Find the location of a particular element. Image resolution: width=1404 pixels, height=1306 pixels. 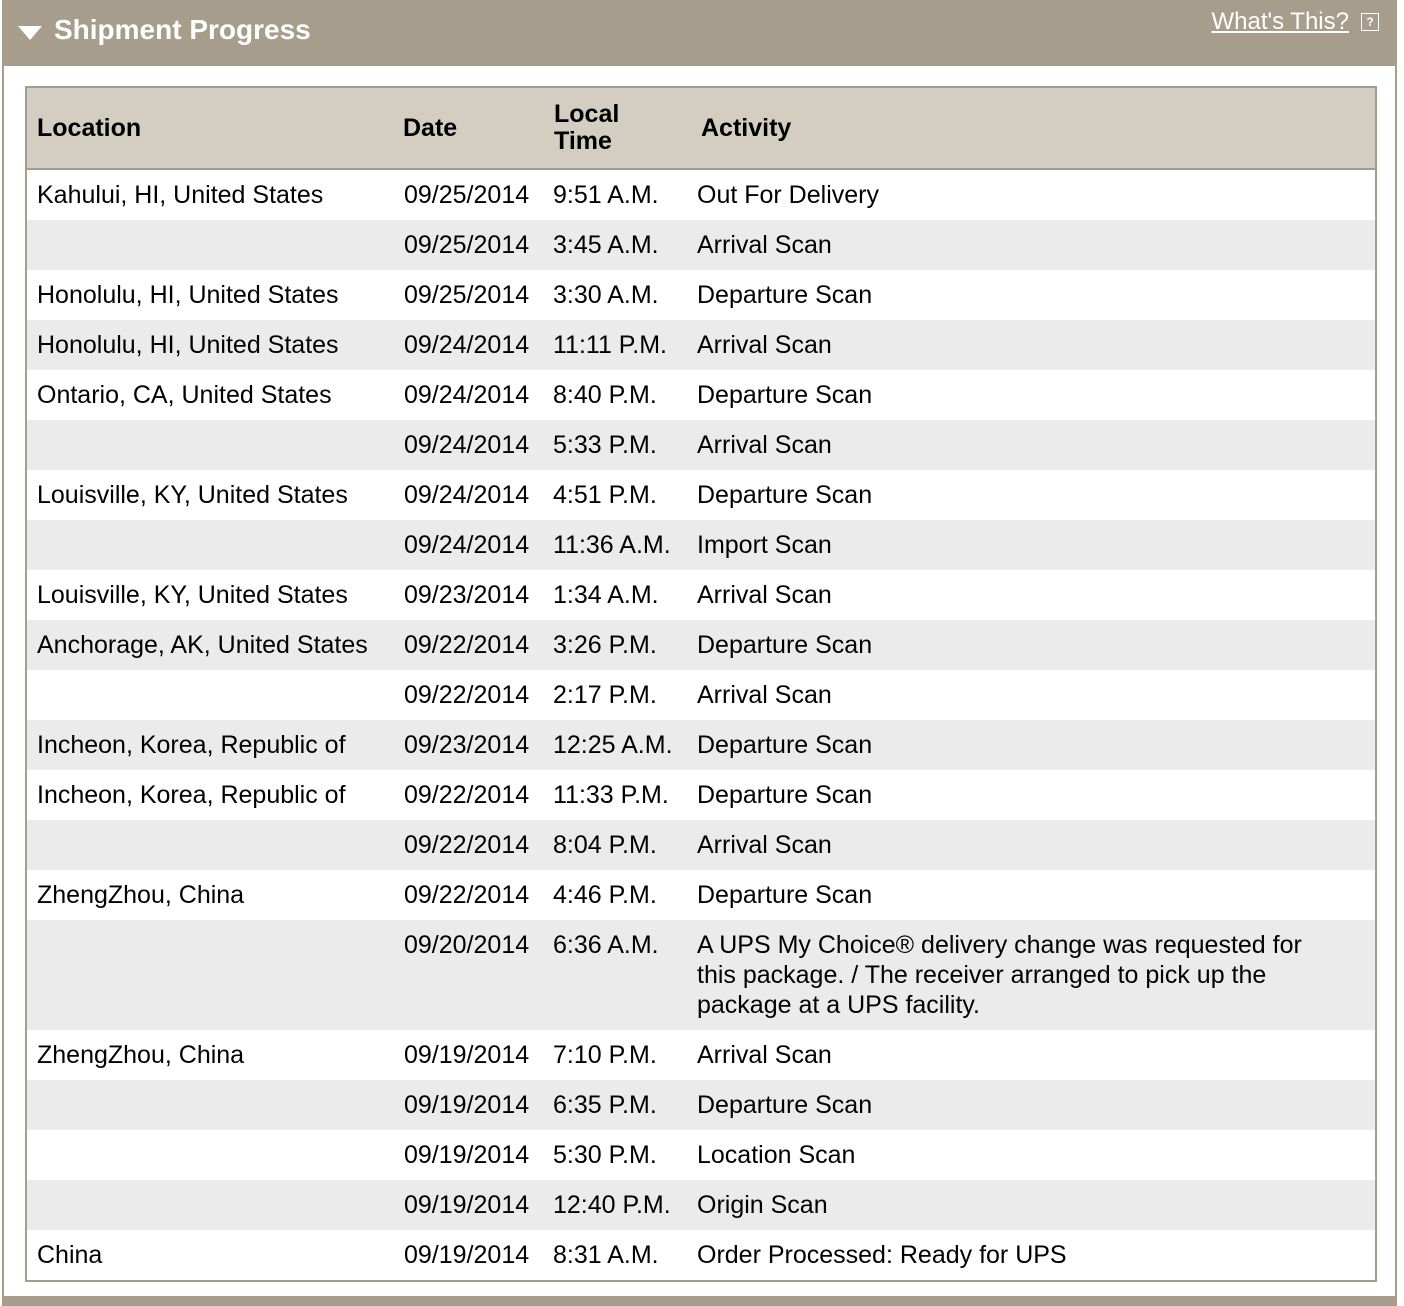

location-cell: Ontario, CA, United States is located at coordinates (184, 395).